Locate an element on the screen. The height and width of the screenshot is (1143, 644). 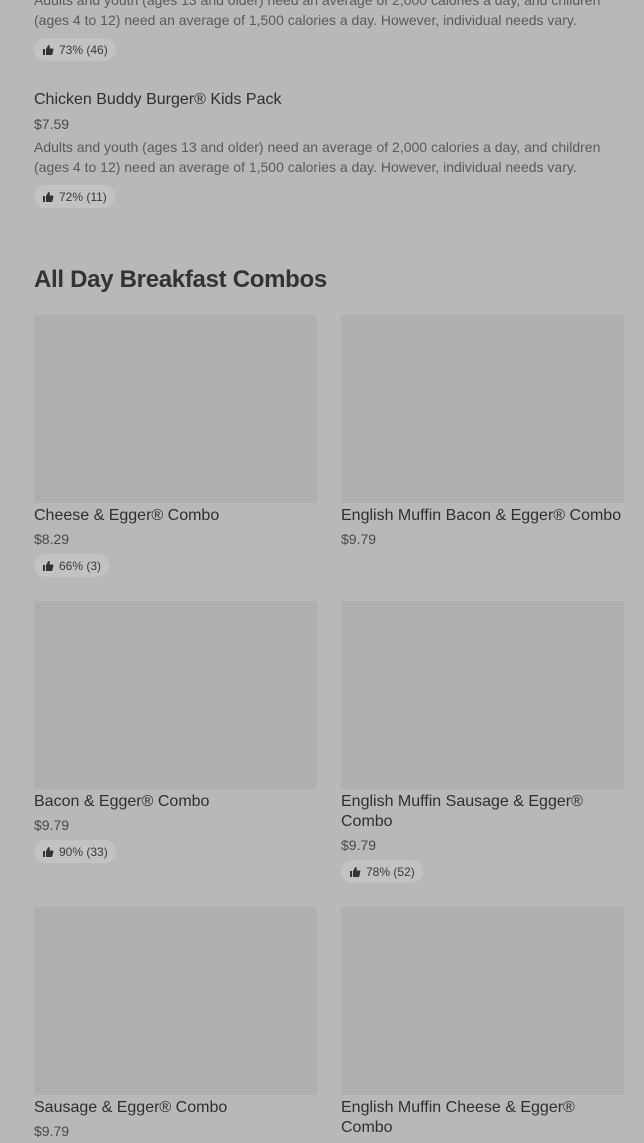
rating-badge: 72% (11) is located at coordinates (74, 196).